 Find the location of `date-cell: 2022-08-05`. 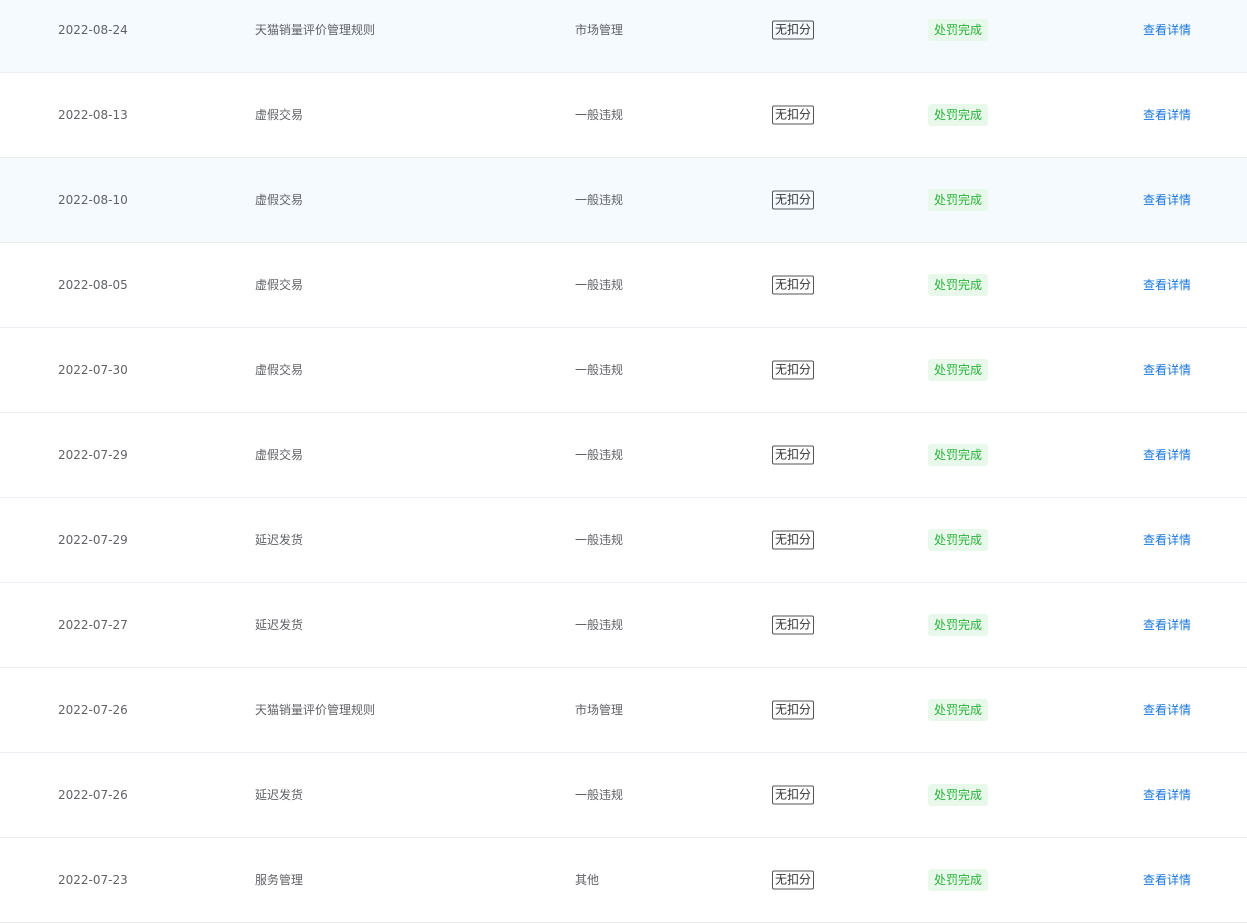

date-cell: 2022-08-05 is located at coordinates (93, 285).